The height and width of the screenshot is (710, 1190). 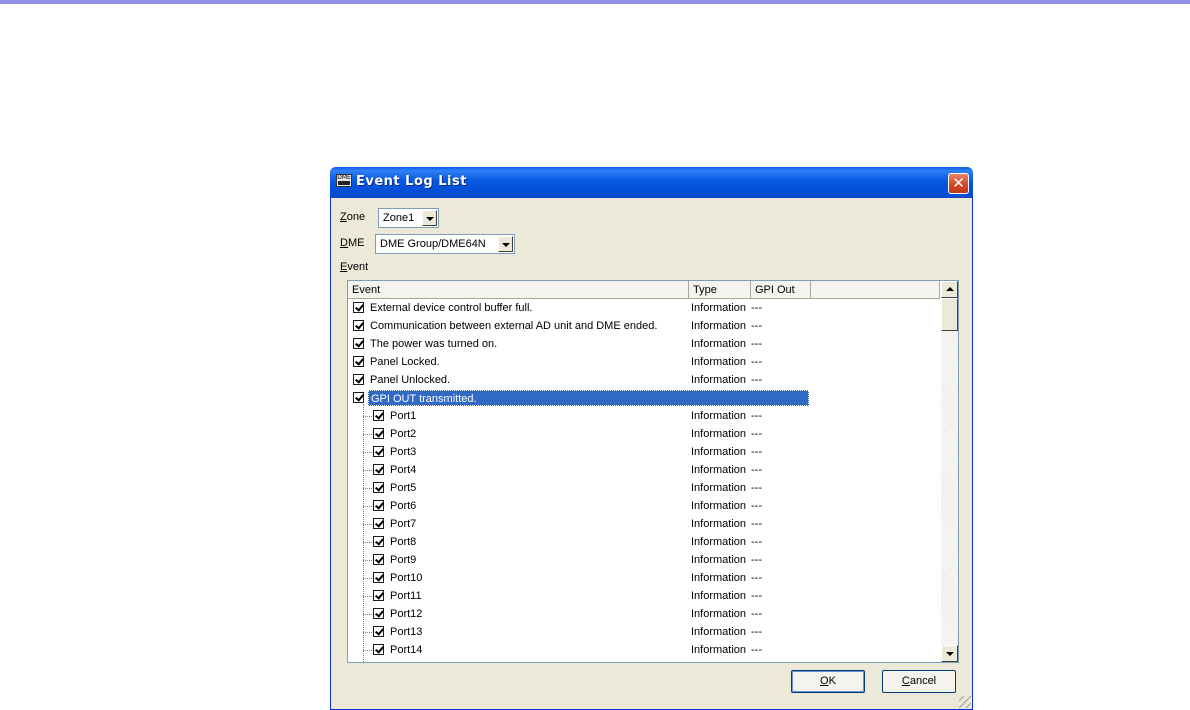 What do you see at coordinates (720, 290) in the screenshot?
I see `column-header-type: Type` at bounding box center [720, 290].